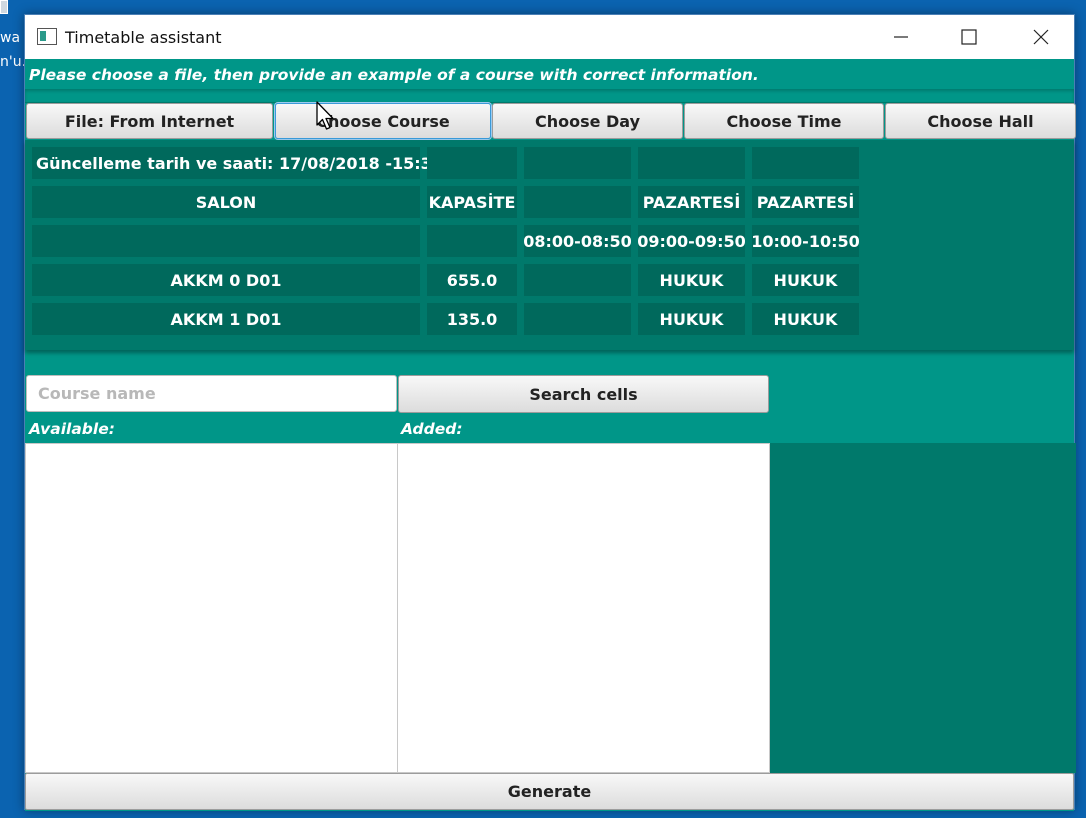 The image size is (1086, 818). I want to click on grid-cell: 09:00-09:50, so click(691, 241).